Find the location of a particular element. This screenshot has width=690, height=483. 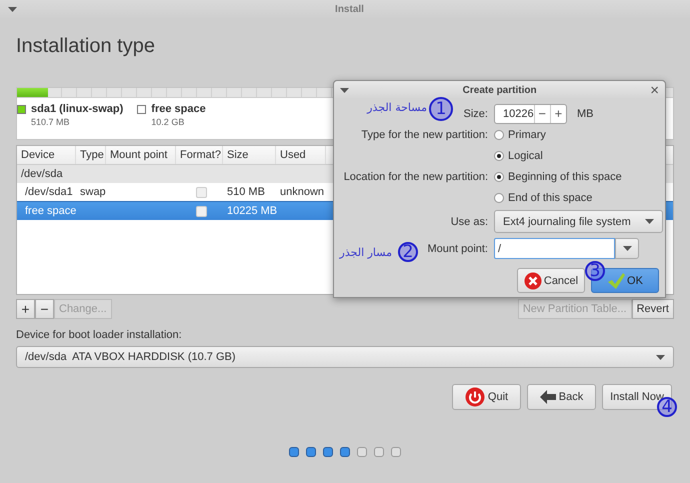

number-marker: 2 is located at coordinates (408, 252).